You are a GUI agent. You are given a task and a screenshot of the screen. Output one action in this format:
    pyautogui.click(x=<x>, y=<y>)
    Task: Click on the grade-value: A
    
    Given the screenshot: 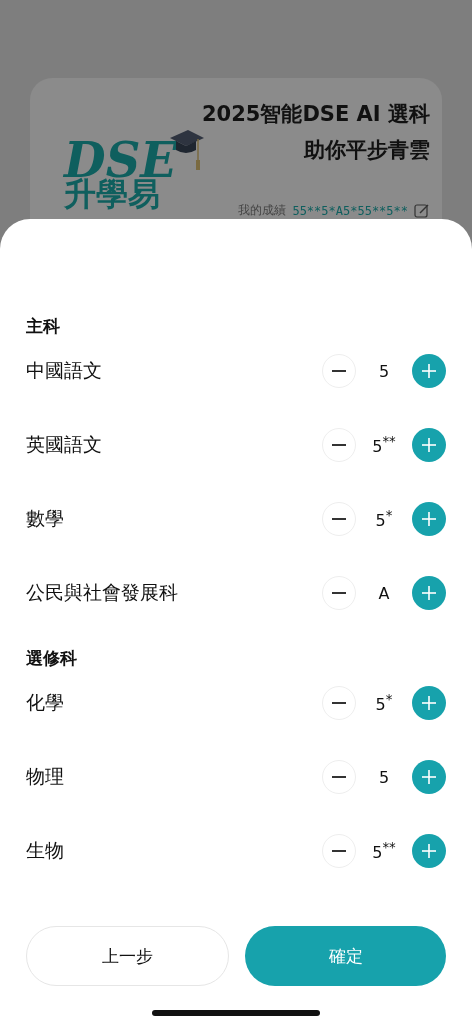 What is the action you would take?
    pyautogui.click(x=384, y=593)
    